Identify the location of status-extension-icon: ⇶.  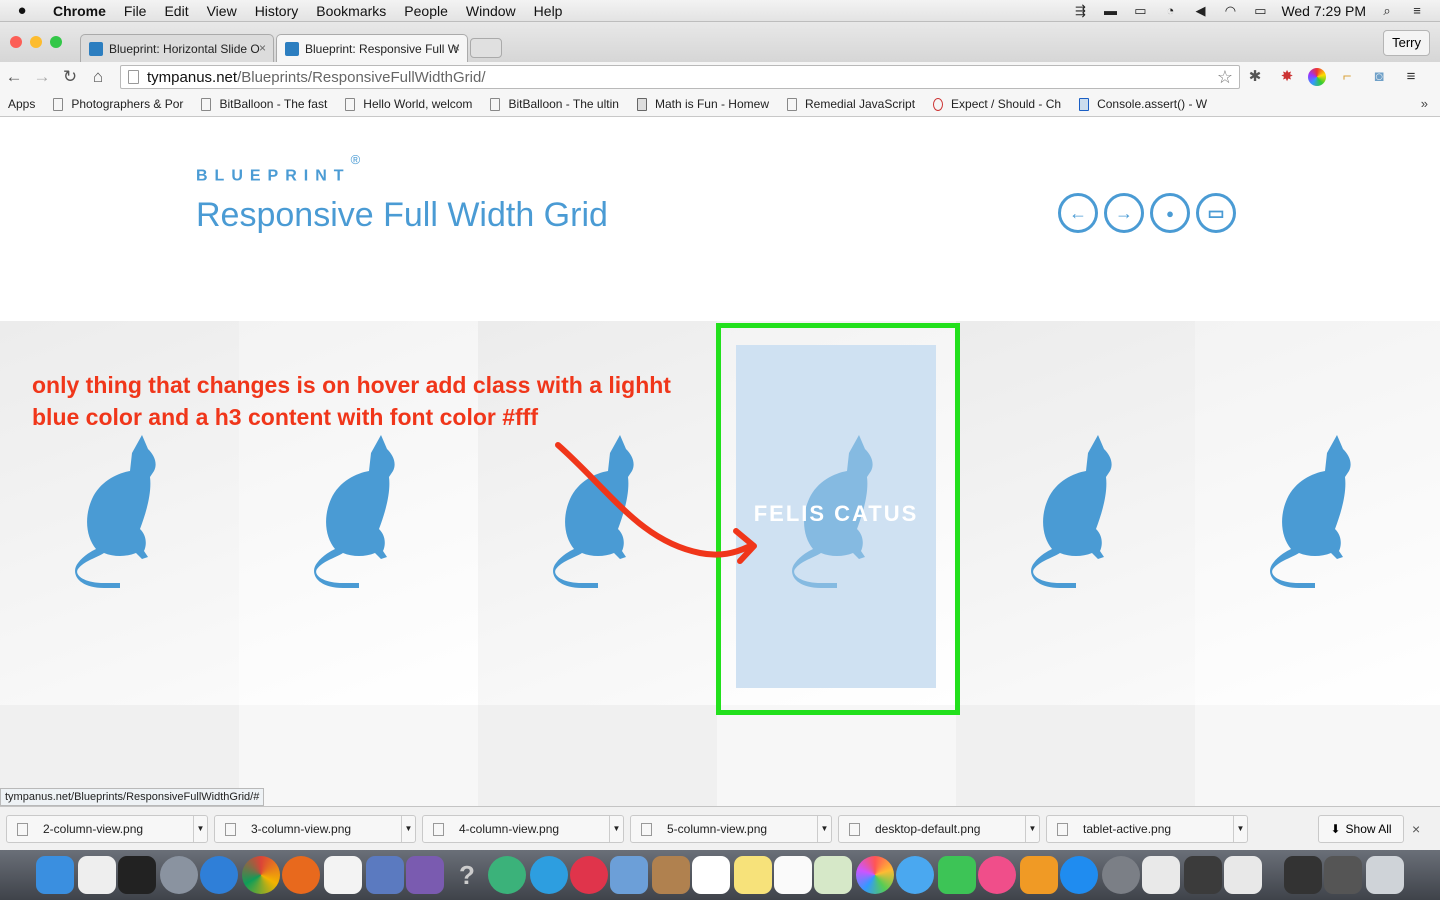
(1080, 10).